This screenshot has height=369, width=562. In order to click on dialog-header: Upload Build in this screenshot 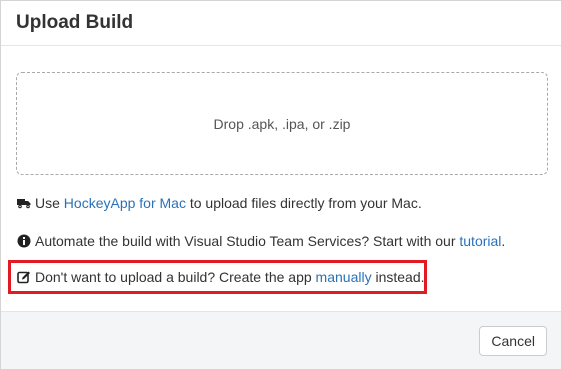, I will do `click(281, 23)`.